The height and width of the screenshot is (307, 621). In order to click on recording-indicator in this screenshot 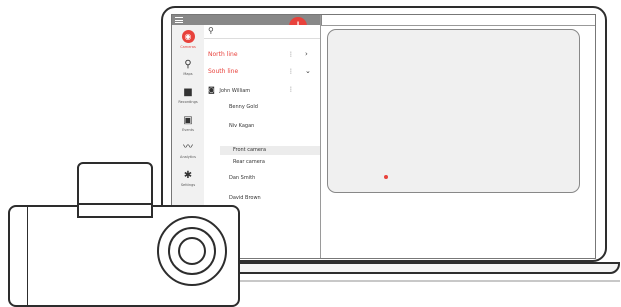, I will do `click(386, 177)`.